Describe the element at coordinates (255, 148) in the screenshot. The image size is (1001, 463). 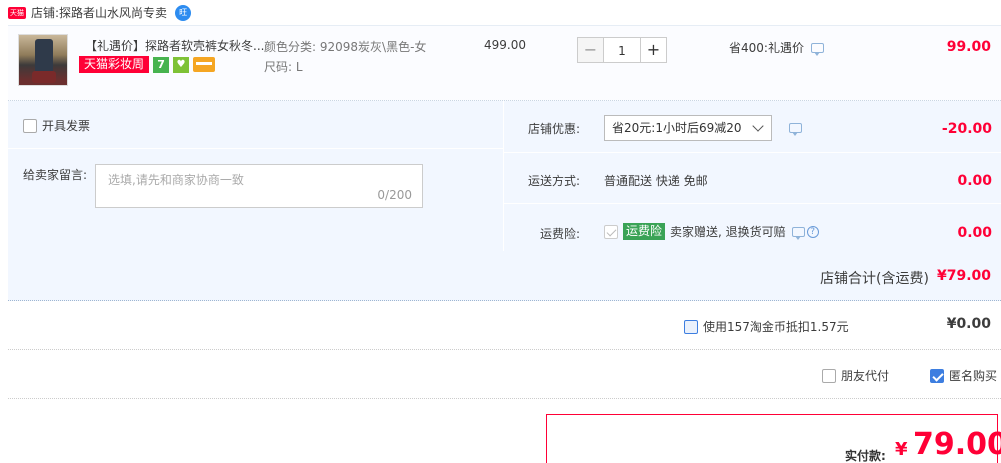
I see `options-divider` at that location.